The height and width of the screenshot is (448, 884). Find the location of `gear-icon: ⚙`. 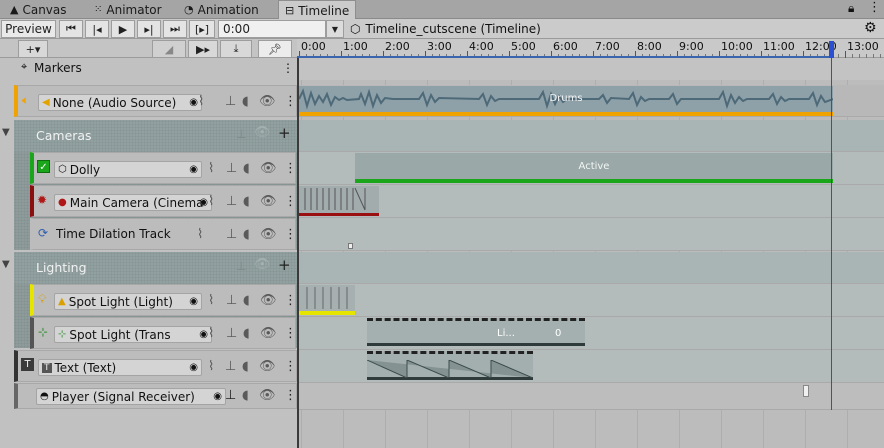

gear-icon: ⚙ is located at coordinates (870, 28).